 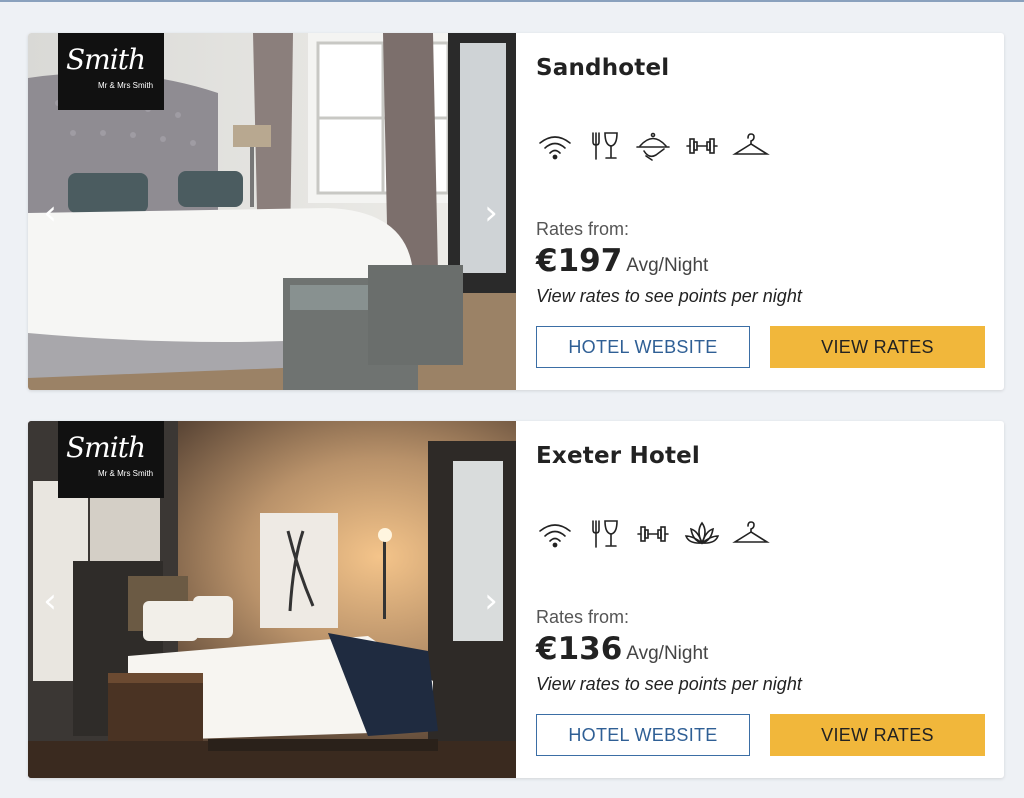 I want to click on price: €136, so click(x=579, y=649).